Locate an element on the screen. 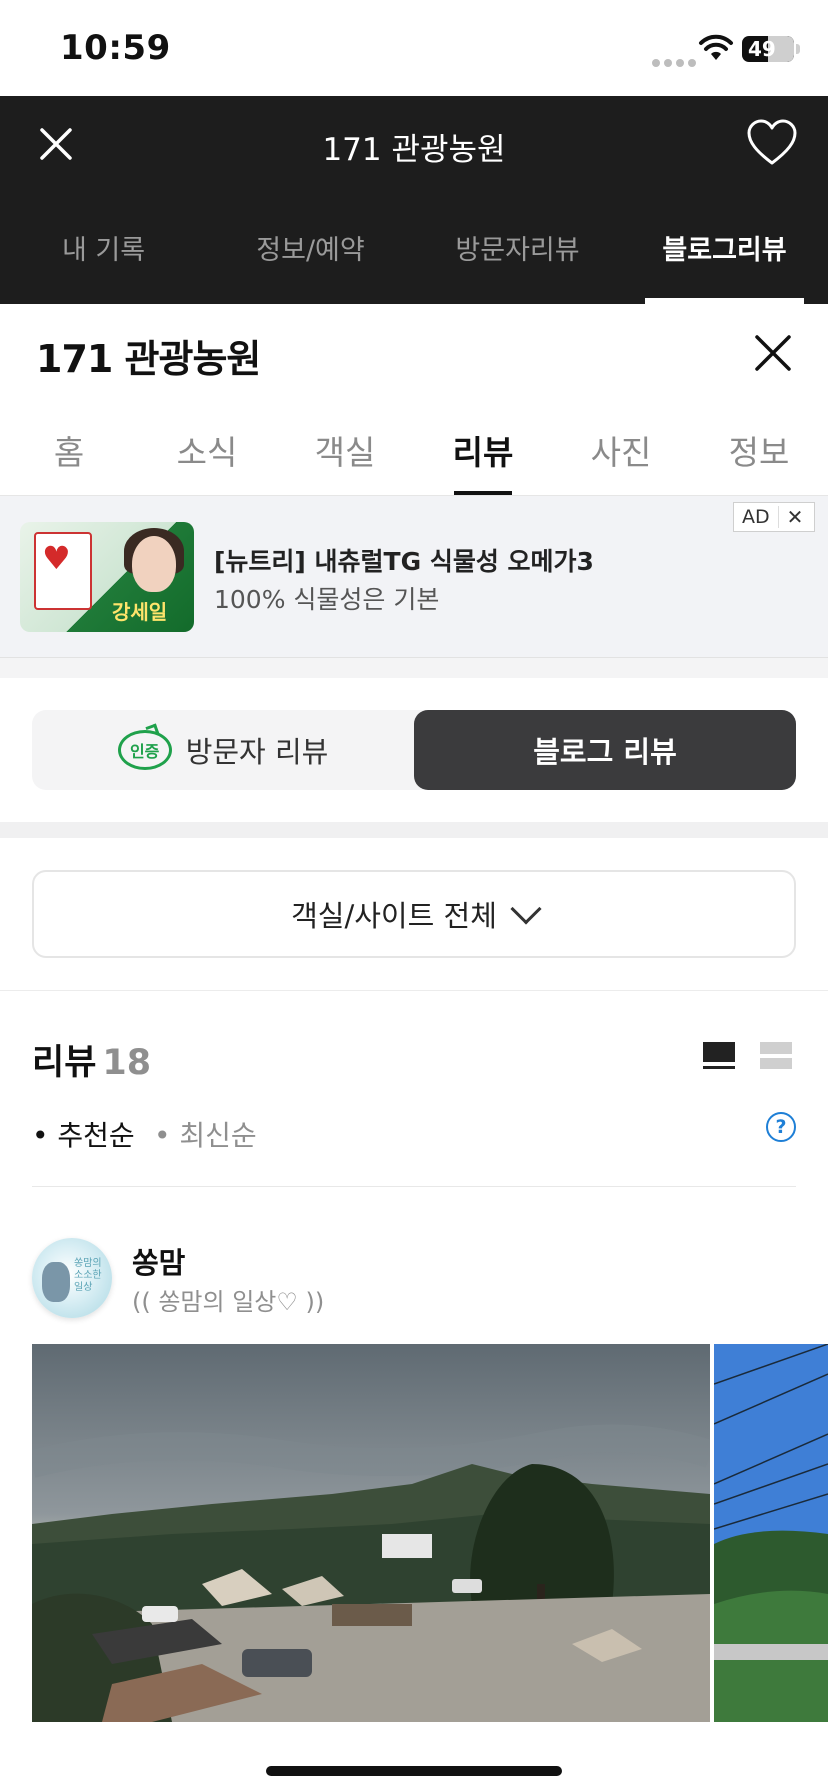  ad-subtitle: 100% 식물성은 기본 is located at coordinates (326, 598).